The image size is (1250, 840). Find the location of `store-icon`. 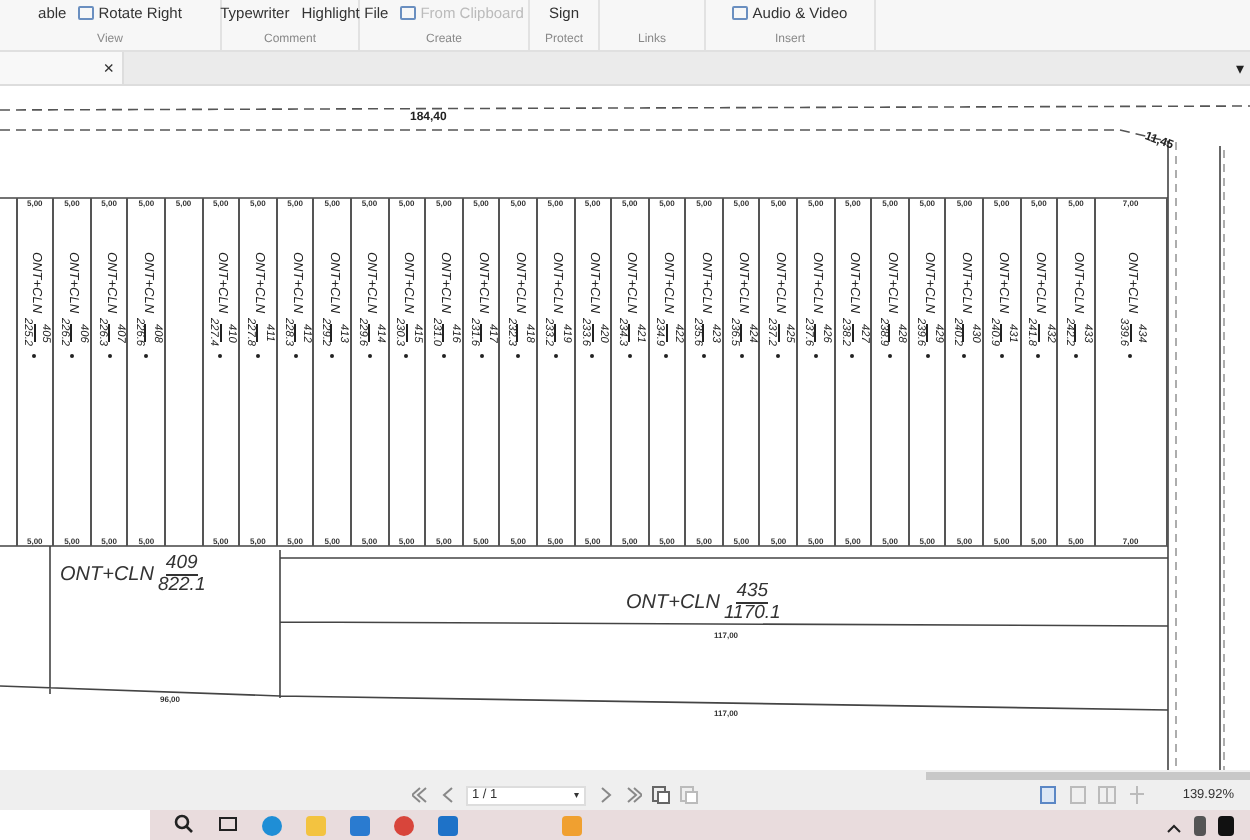

store-icon is located at coordinates (360, 825).